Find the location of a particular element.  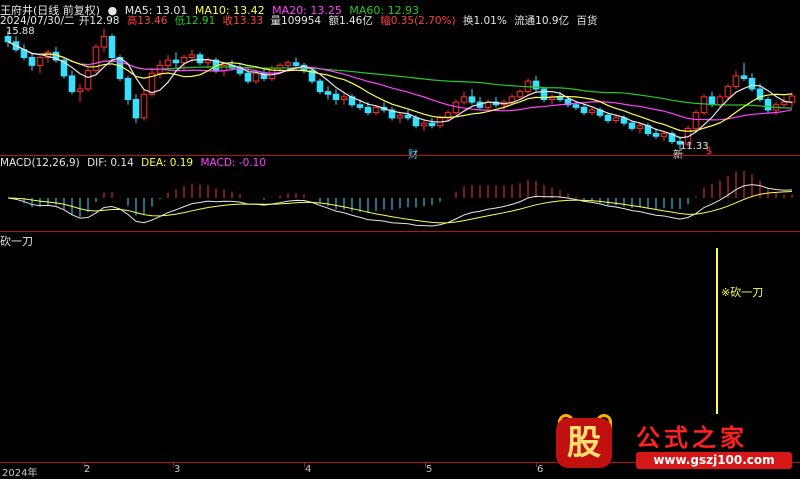

macd-chart is located at coordinates (400, 199).